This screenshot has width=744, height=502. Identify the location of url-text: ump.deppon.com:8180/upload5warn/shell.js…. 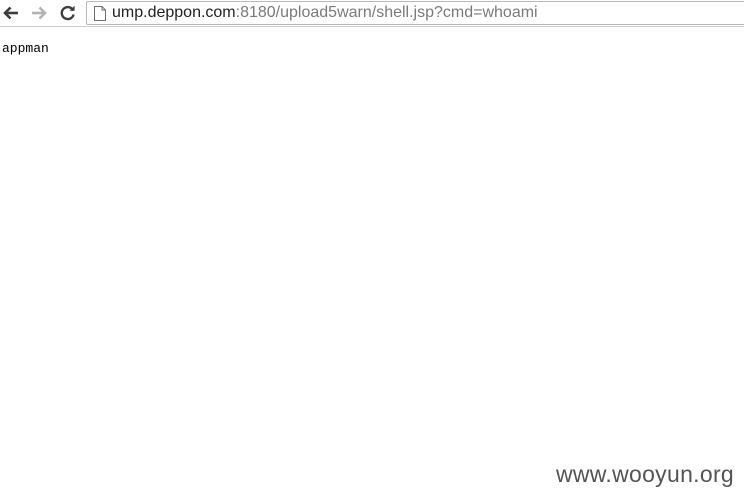
(325, 13).